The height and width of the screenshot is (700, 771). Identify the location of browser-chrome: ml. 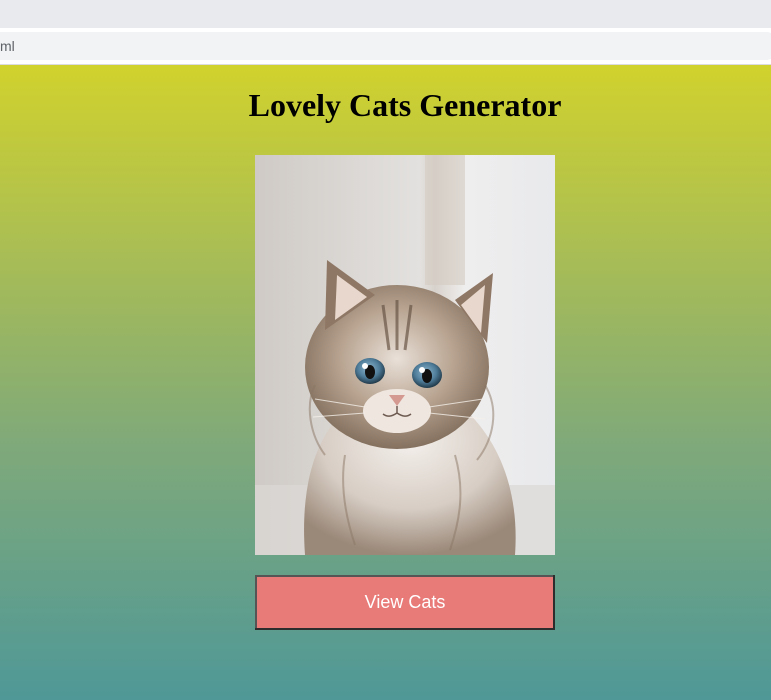
(385, 32).